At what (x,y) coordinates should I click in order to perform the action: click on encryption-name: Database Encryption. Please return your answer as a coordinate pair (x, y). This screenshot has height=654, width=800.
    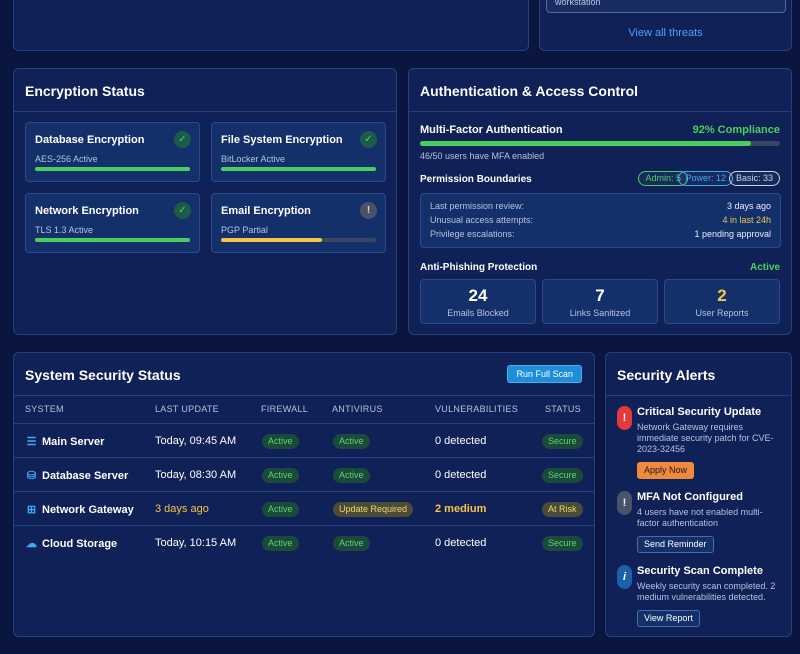
    Looking at the image, I should click on (90, 140).